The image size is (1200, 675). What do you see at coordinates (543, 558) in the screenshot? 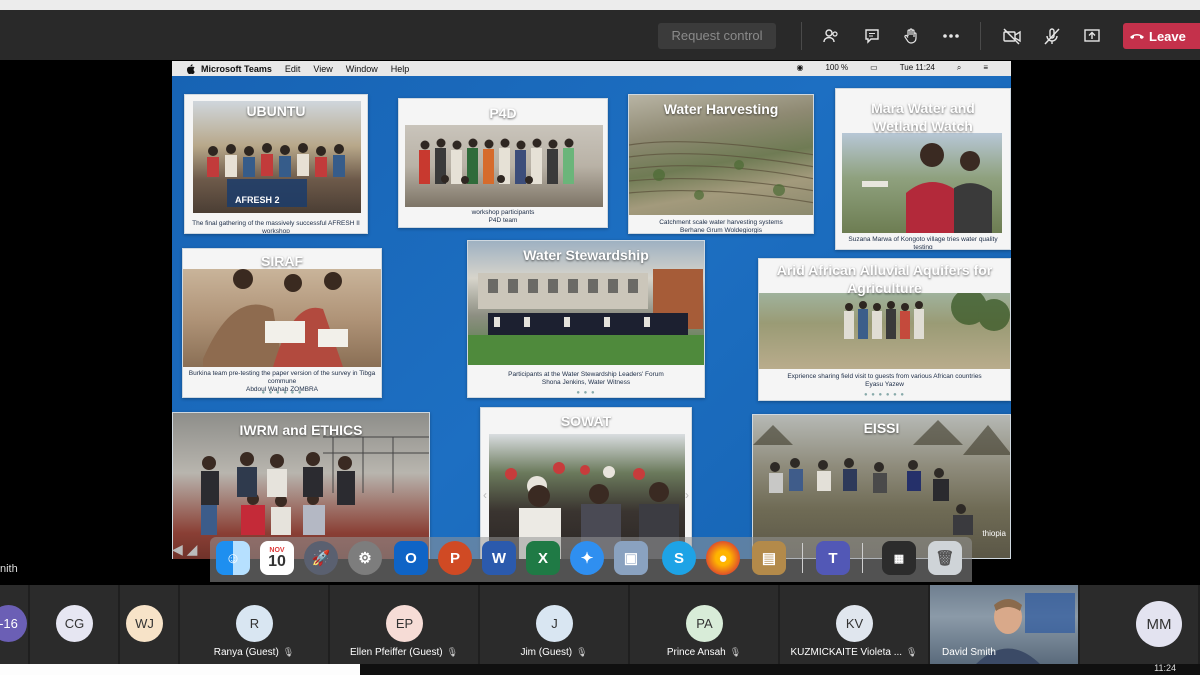
I see `excel-icon: X` at bounding box center [543, 558].